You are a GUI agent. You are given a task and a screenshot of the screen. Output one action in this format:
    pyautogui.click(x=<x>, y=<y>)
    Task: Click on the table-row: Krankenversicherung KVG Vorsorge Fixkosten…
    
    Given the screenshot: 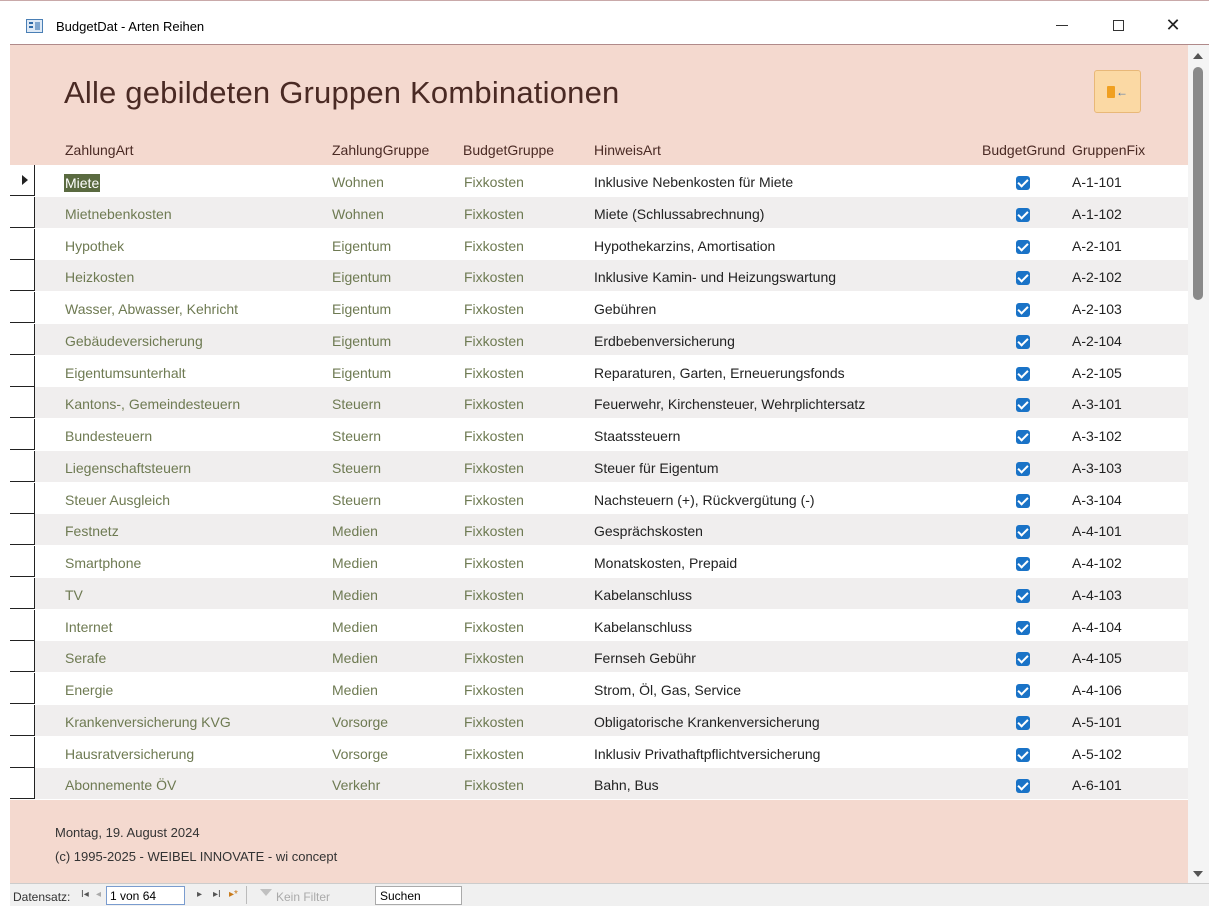 What is the action you would take?
    pyautogui.click(x=599, y=720)
    